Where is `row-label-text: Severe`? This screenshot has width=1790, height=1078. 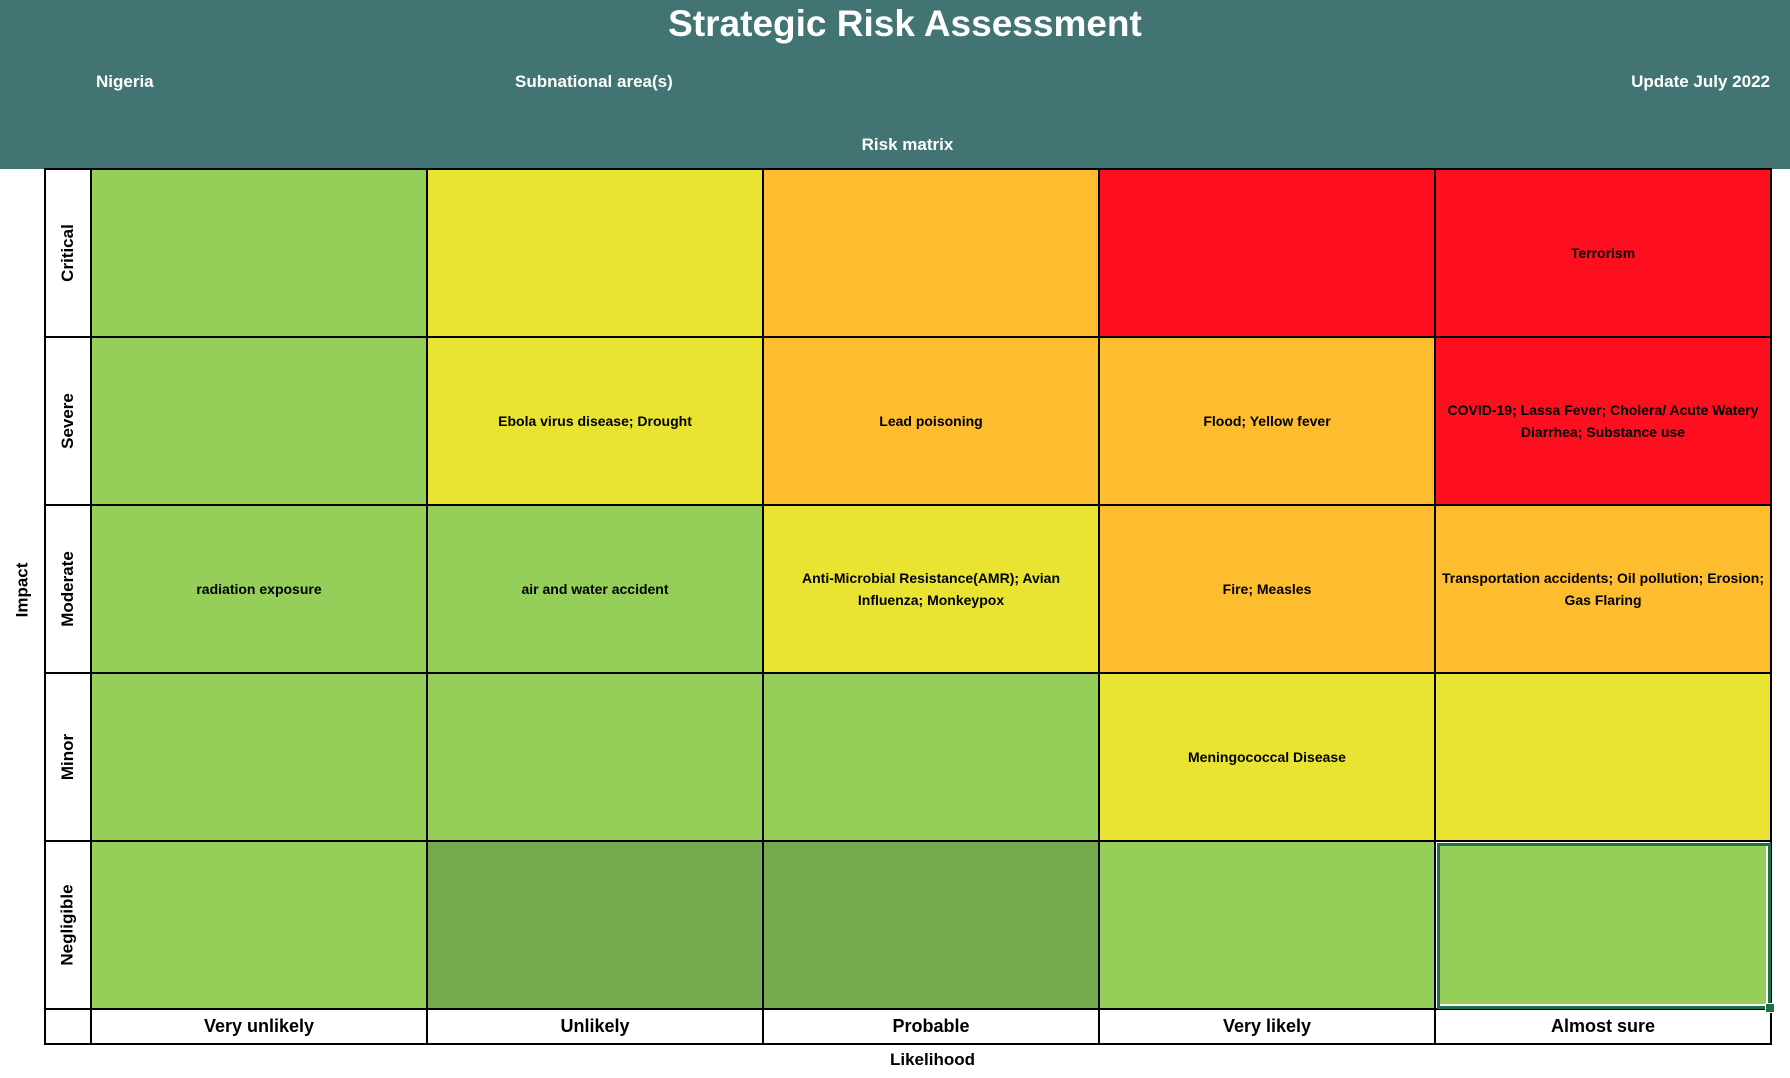
row-label-text: Severe is located at coordinates (67, 421).